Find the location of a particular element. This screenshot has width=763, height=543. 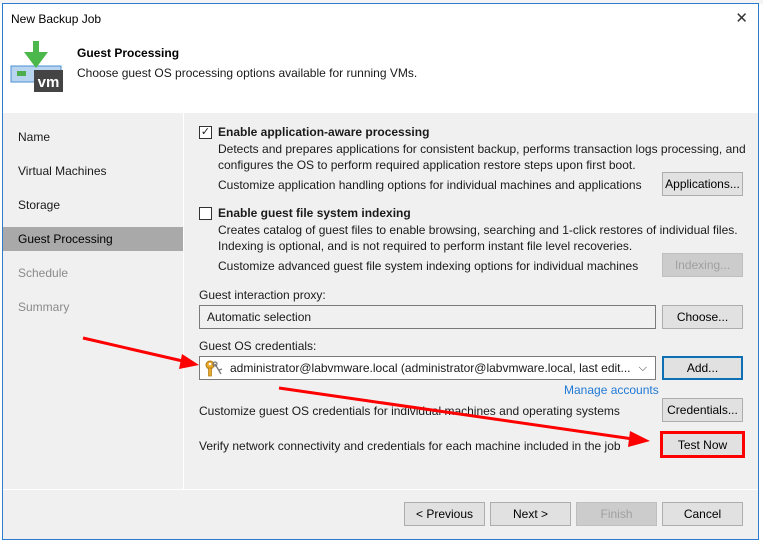

proxy-field: Automatic selection is located at coordinates (427, 317).